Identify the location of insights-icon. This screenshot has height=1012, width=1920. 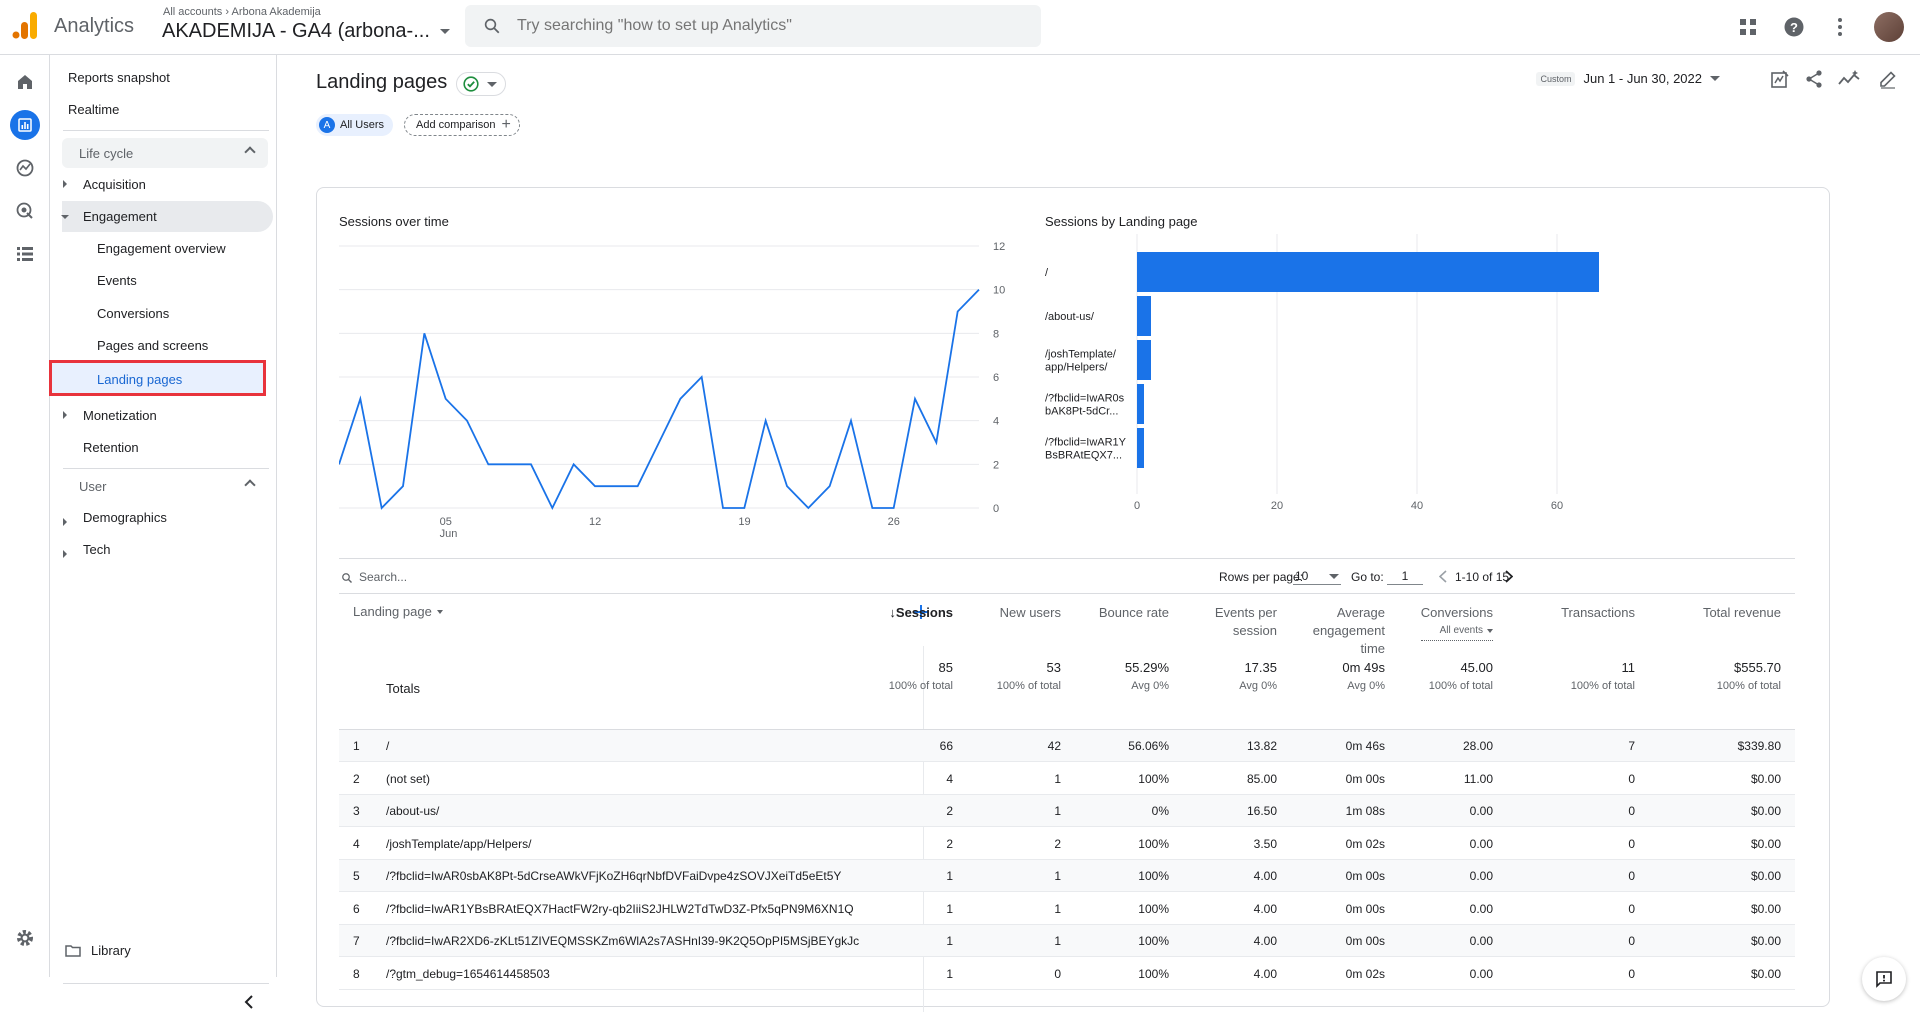
(1849, 79).